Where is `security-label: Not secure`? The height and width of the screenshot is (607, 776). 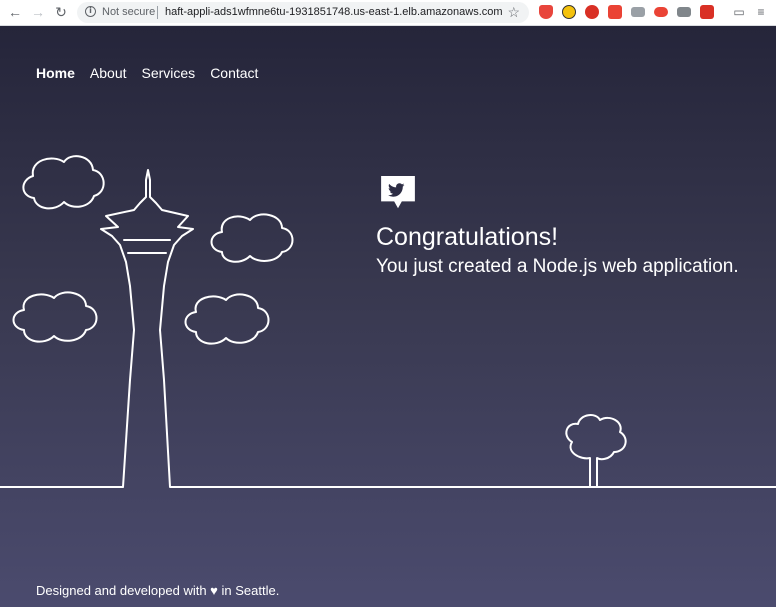
security-label: Not secure is located at coordinates (128, 12).